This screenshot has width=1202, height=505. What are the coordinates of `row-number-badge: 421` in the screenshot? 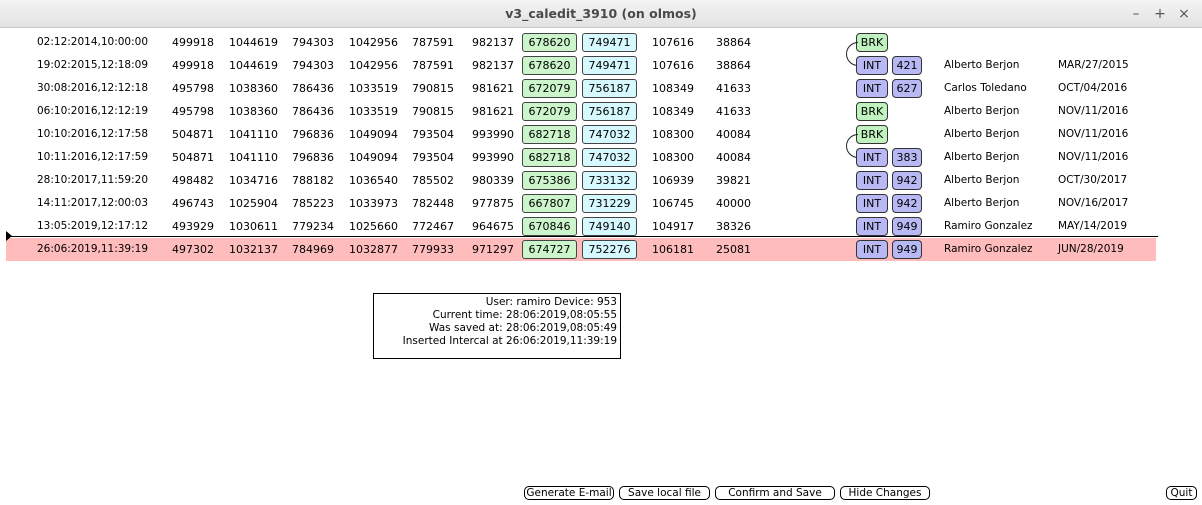 It's located at (907, 65).